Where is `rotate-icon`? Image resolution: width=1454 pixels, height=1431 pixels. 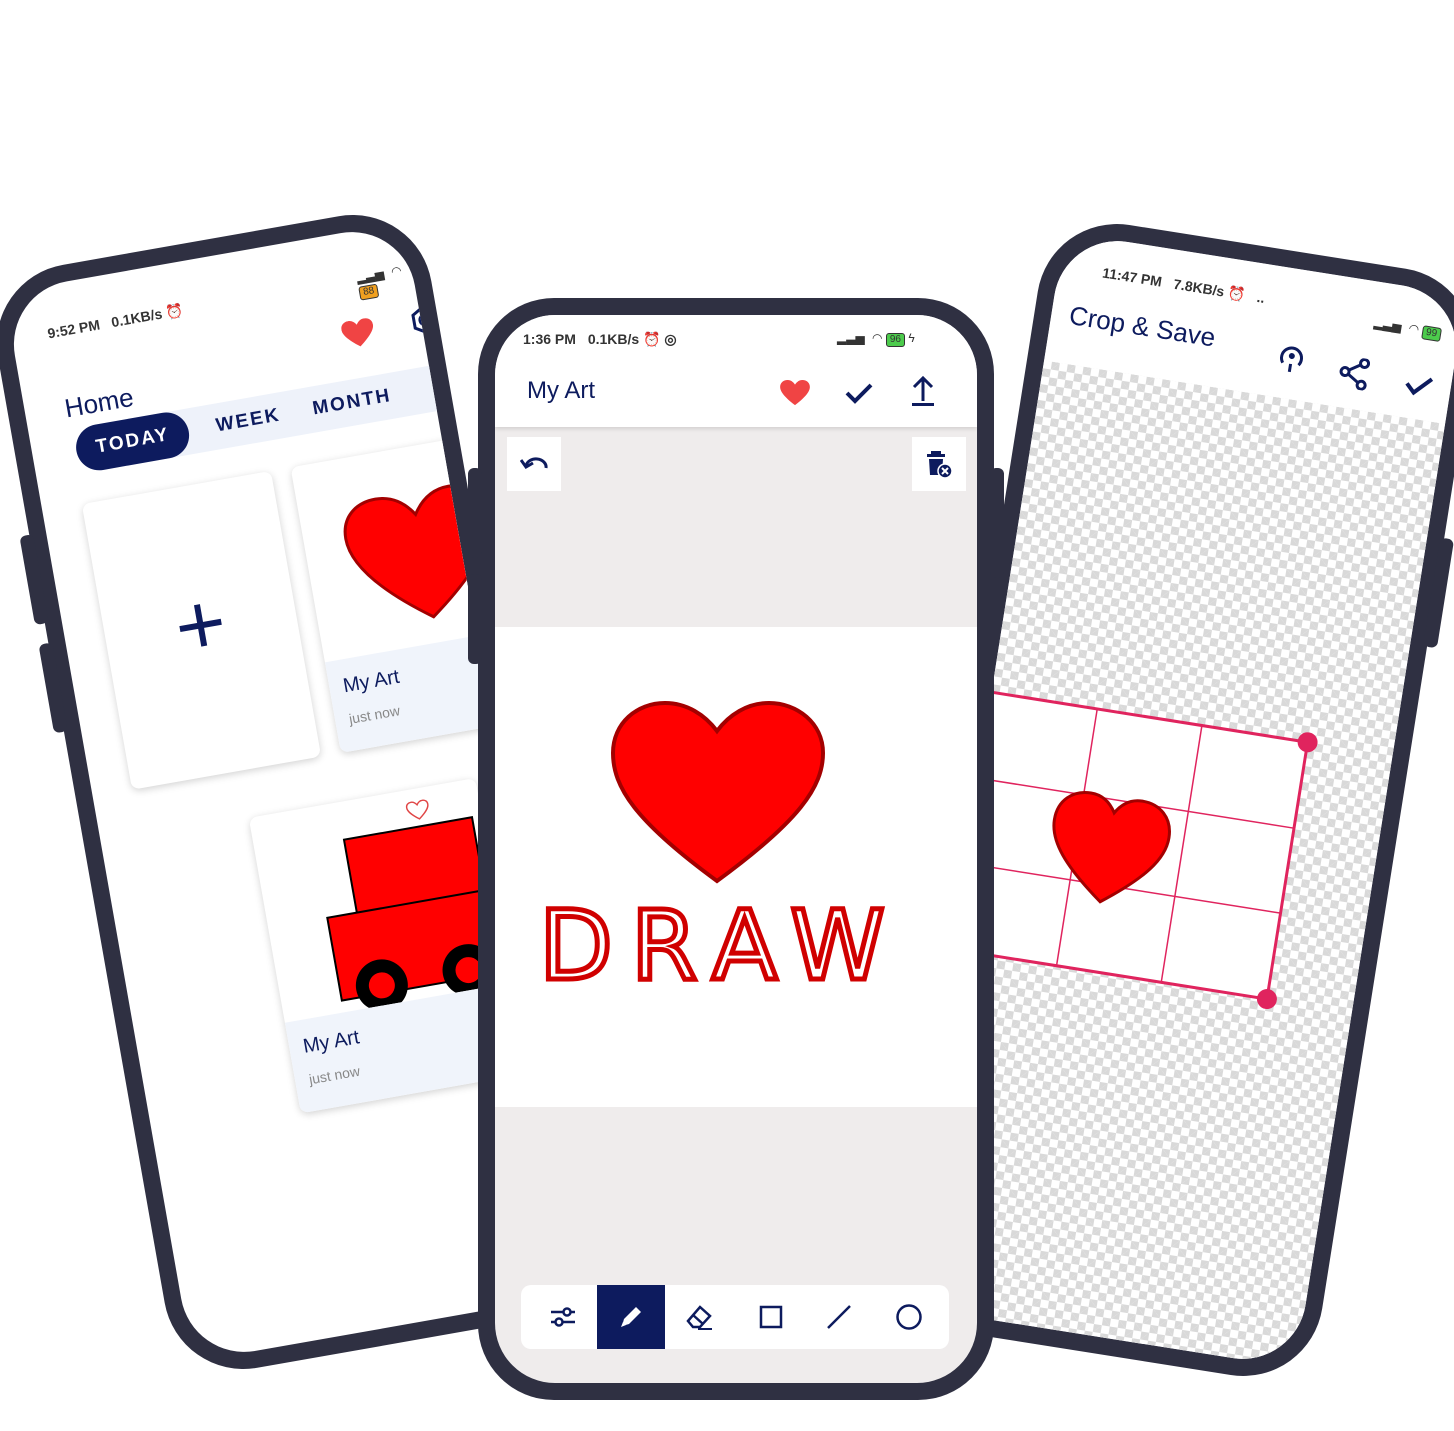
rotate-icon is located at coordinates (1291, 359).